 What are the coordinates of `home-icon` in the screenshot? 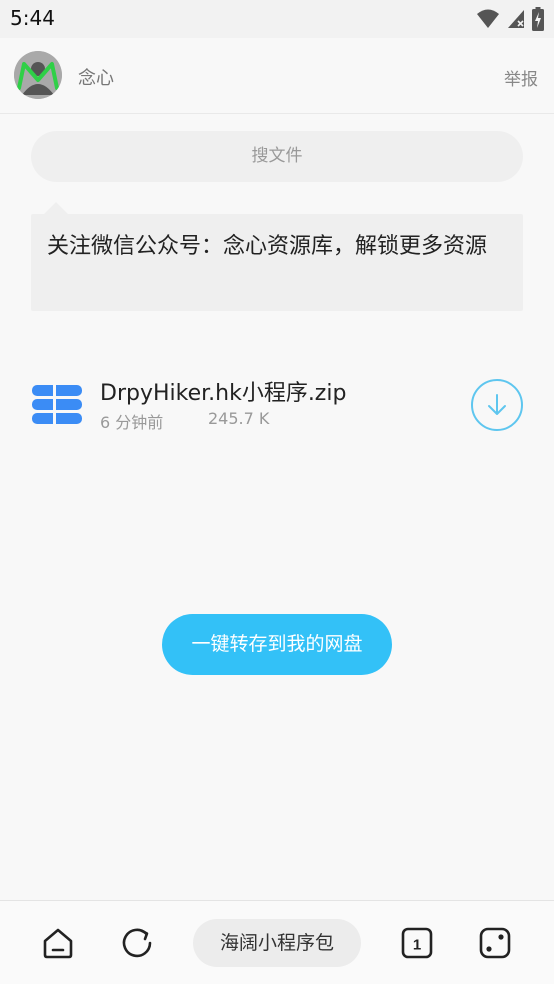 It's located at (58, 943).